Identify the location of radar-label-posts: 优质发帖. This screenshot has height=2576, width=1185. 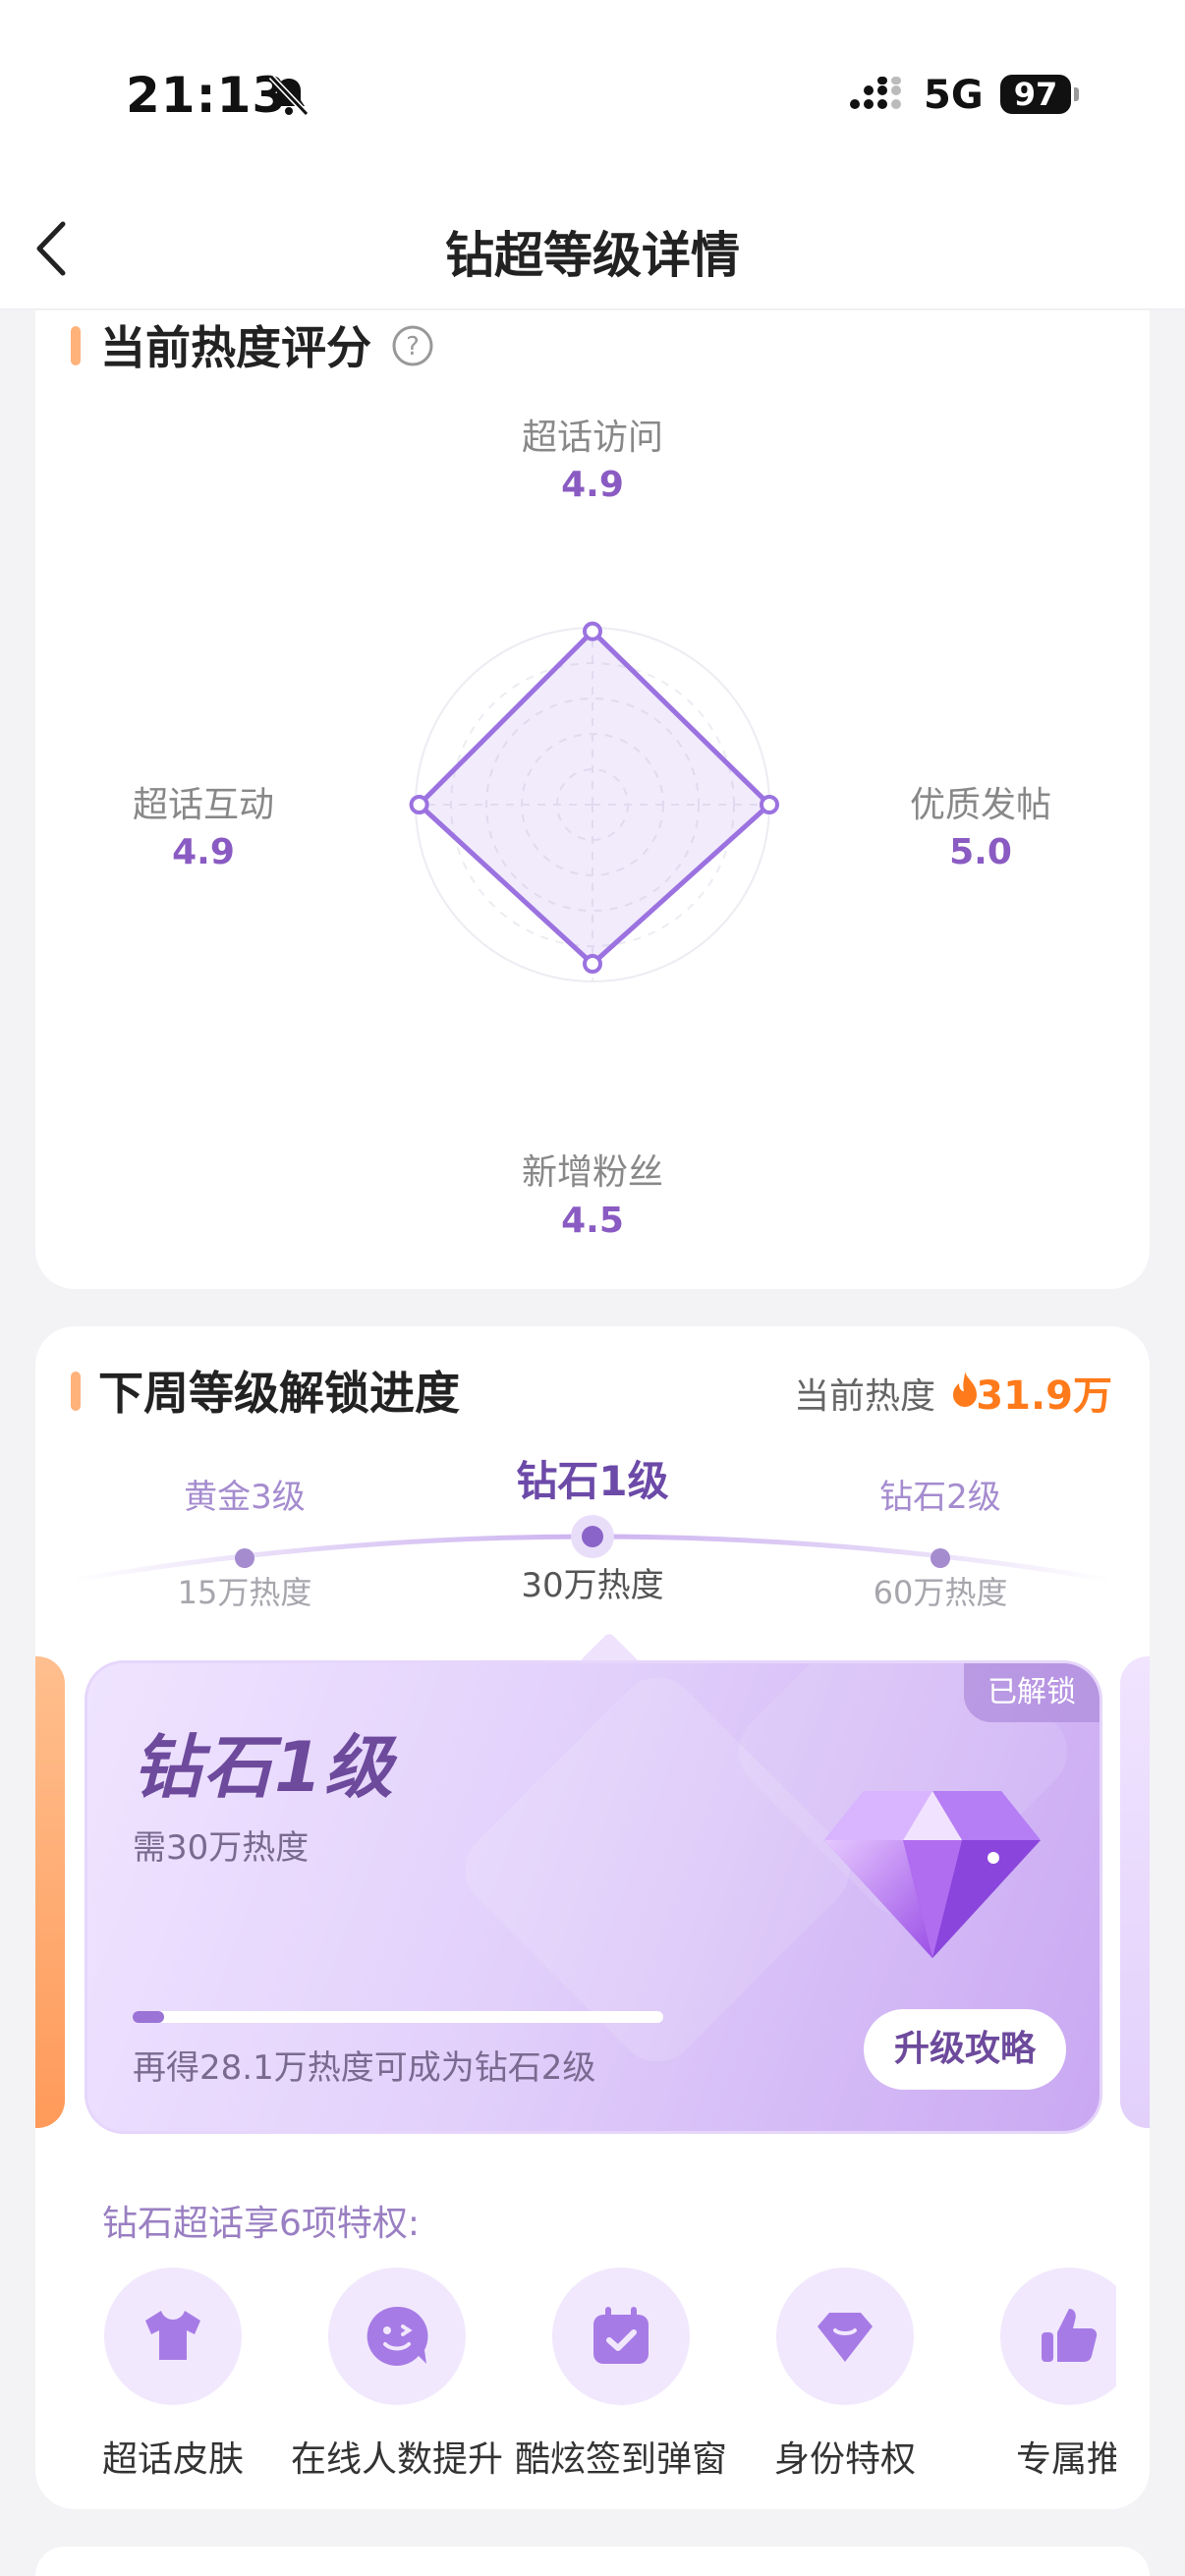
(980, 805).